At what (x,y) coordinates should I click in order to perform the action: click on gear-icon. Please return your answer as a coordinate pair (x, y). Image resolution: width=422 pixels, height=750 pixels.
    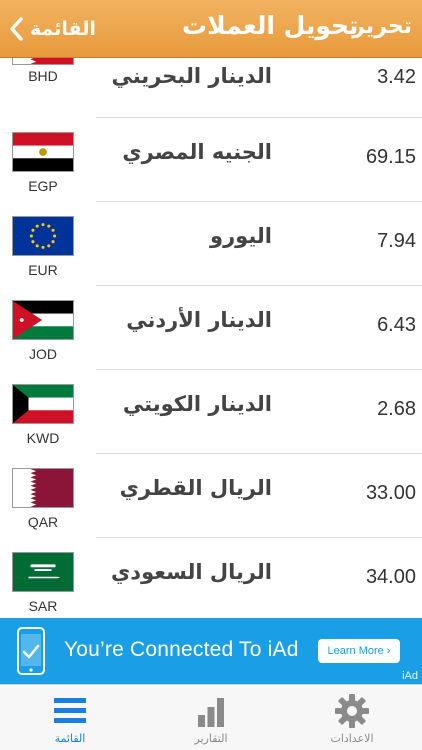
    Looking at the image, I should click on (352, 711).